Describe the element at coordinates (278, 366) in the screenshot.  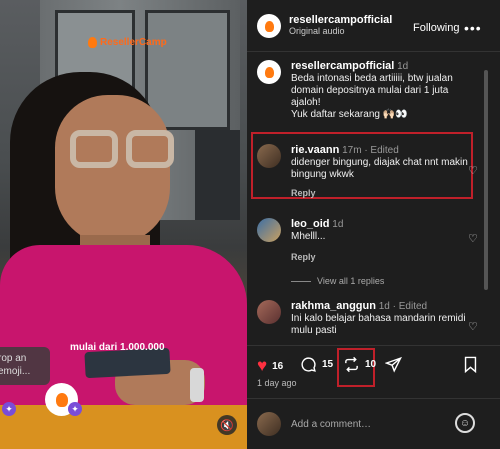
I see `like-count: 16` at that location.